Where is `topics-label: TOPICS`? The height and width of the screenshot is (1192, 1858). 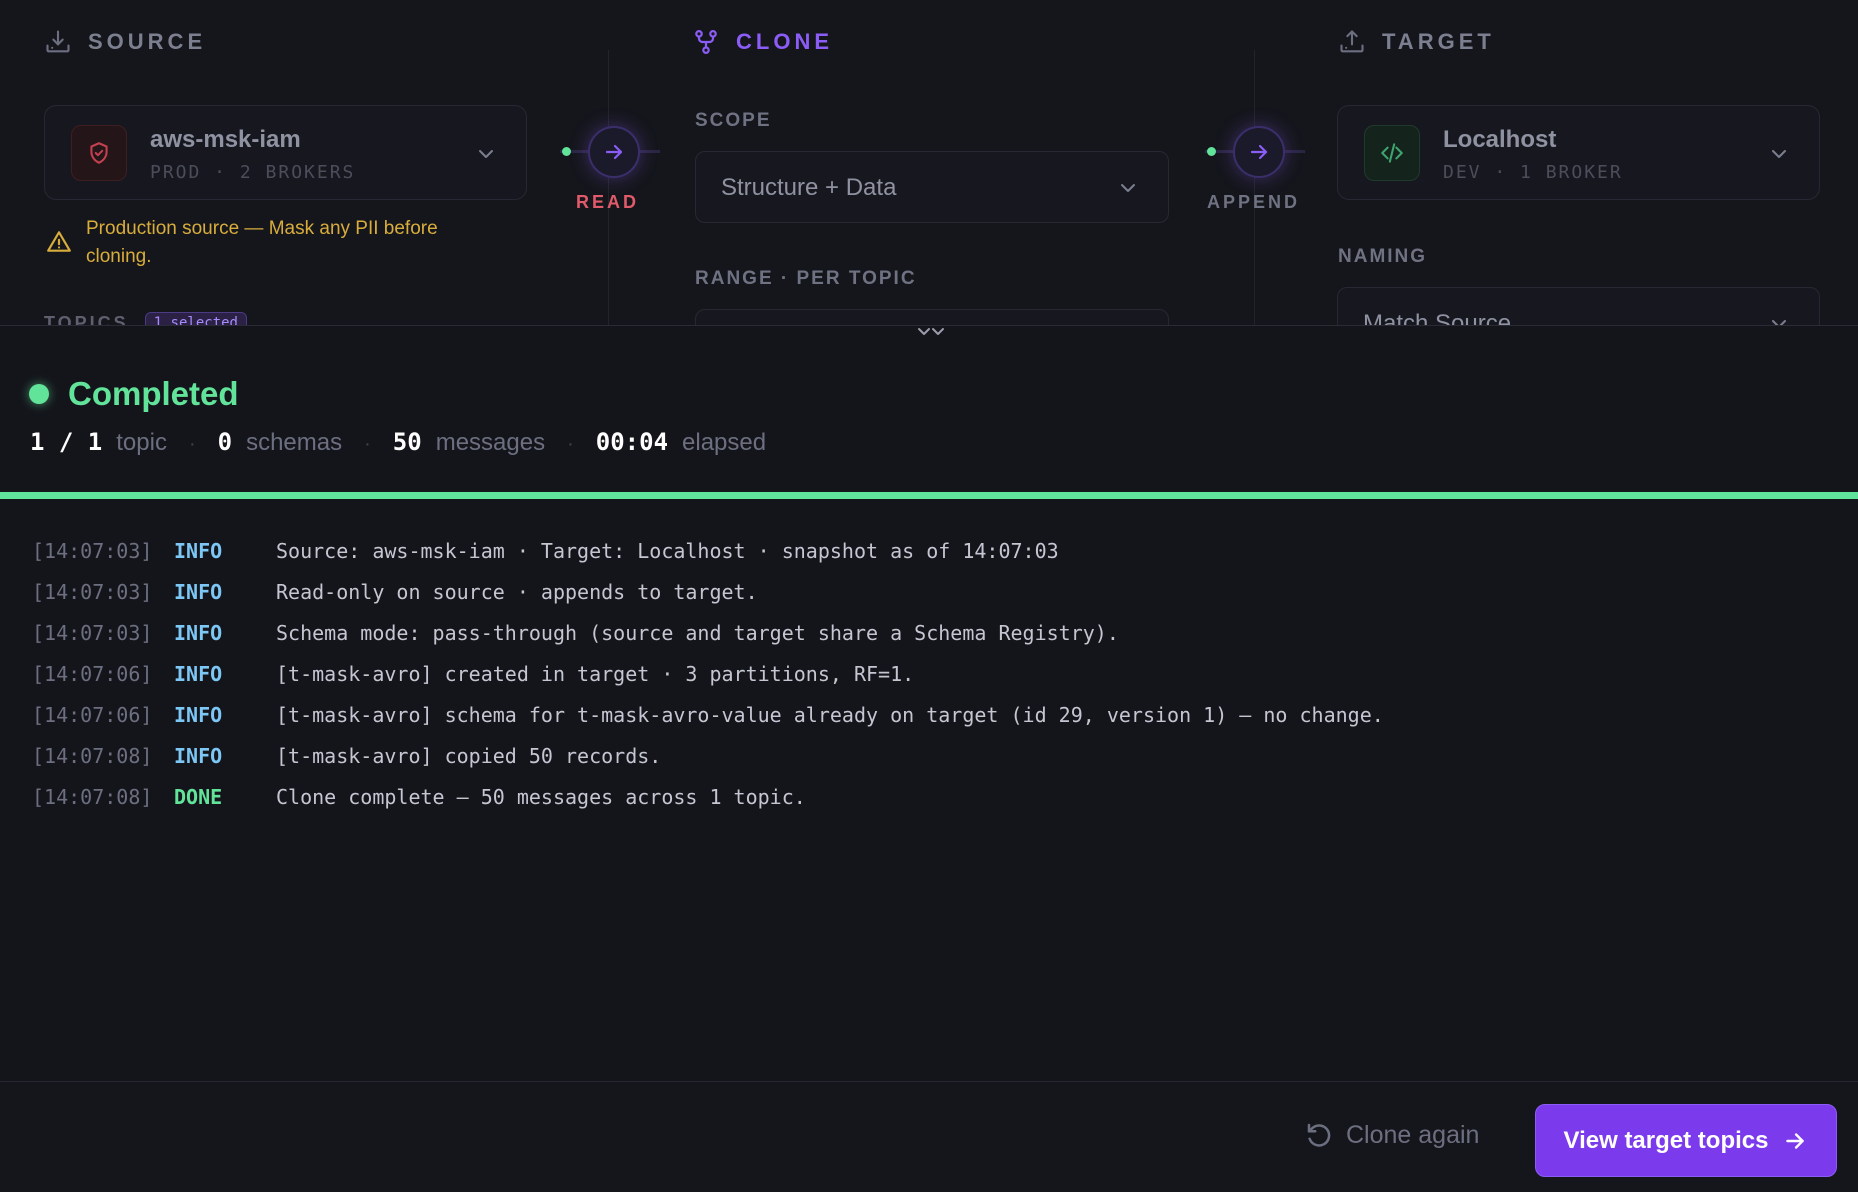
topics-label: TOPICS is located at coordinates (86, 319).